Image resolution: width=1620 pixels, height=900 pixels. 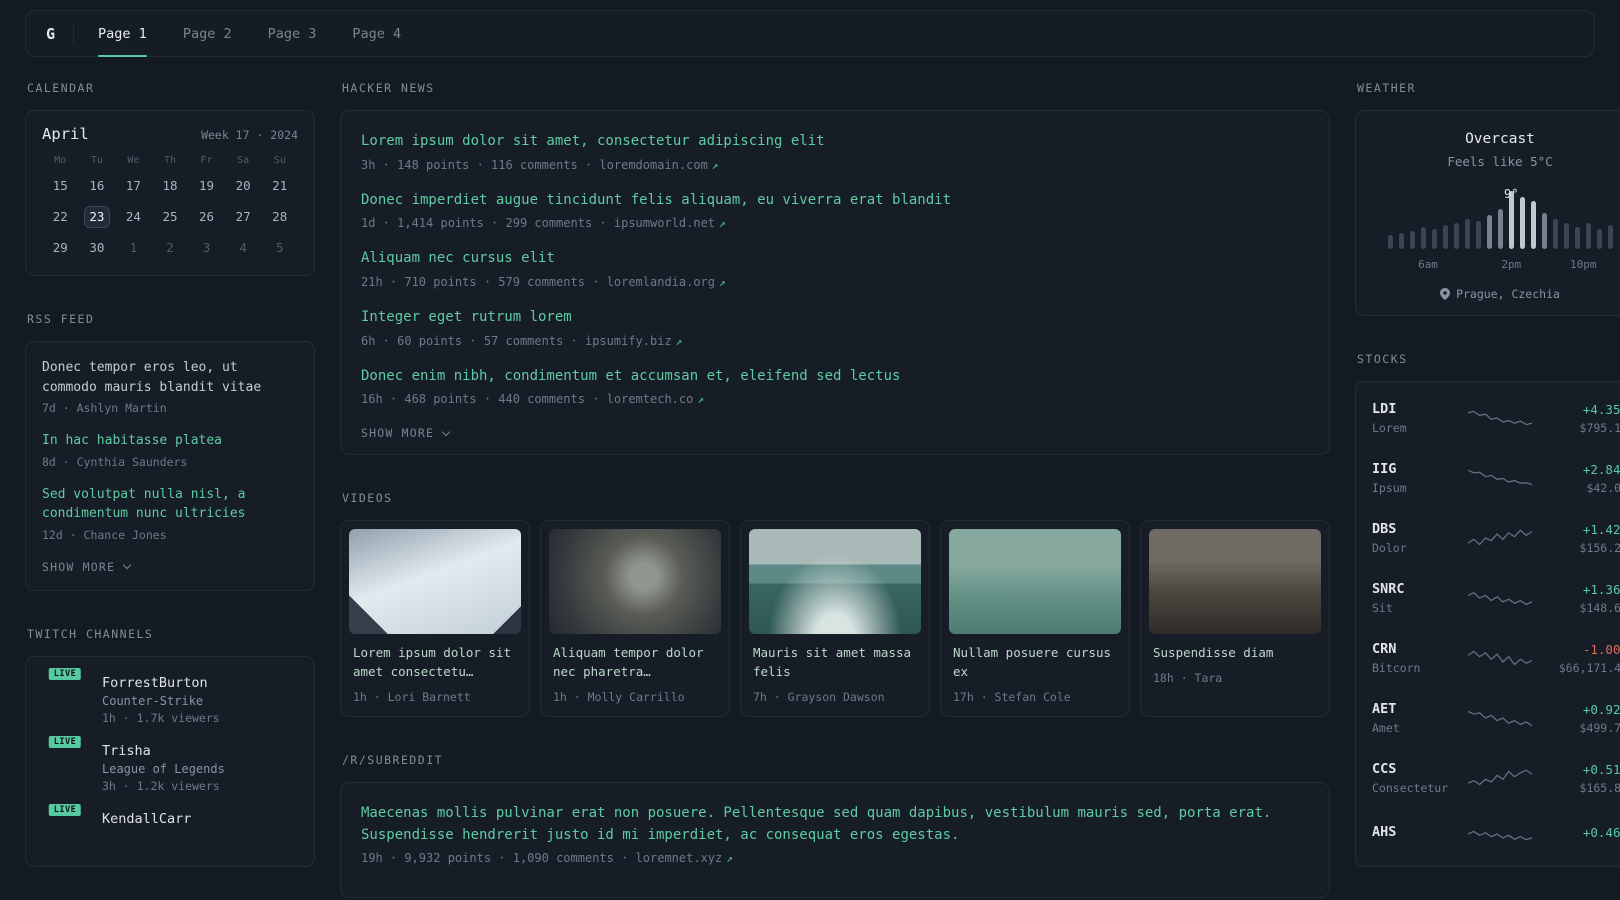 What do you see at coordinates (87, 566) in the screenshot?
I see `rss-show-more-button: SHOW MORE` at bounding box center [87, 566].